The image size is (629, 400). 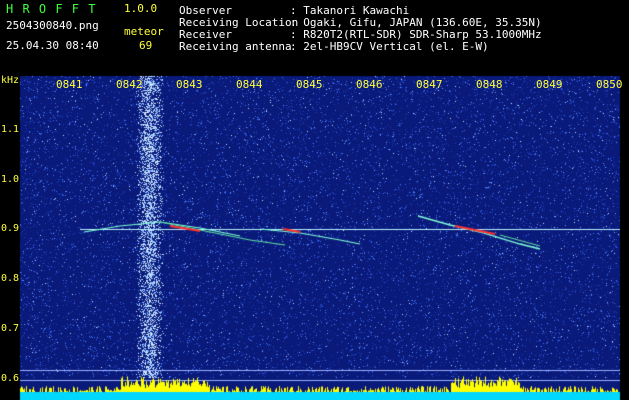 I want to click on x-tick-label: 0844, so click(x=249, y=84).